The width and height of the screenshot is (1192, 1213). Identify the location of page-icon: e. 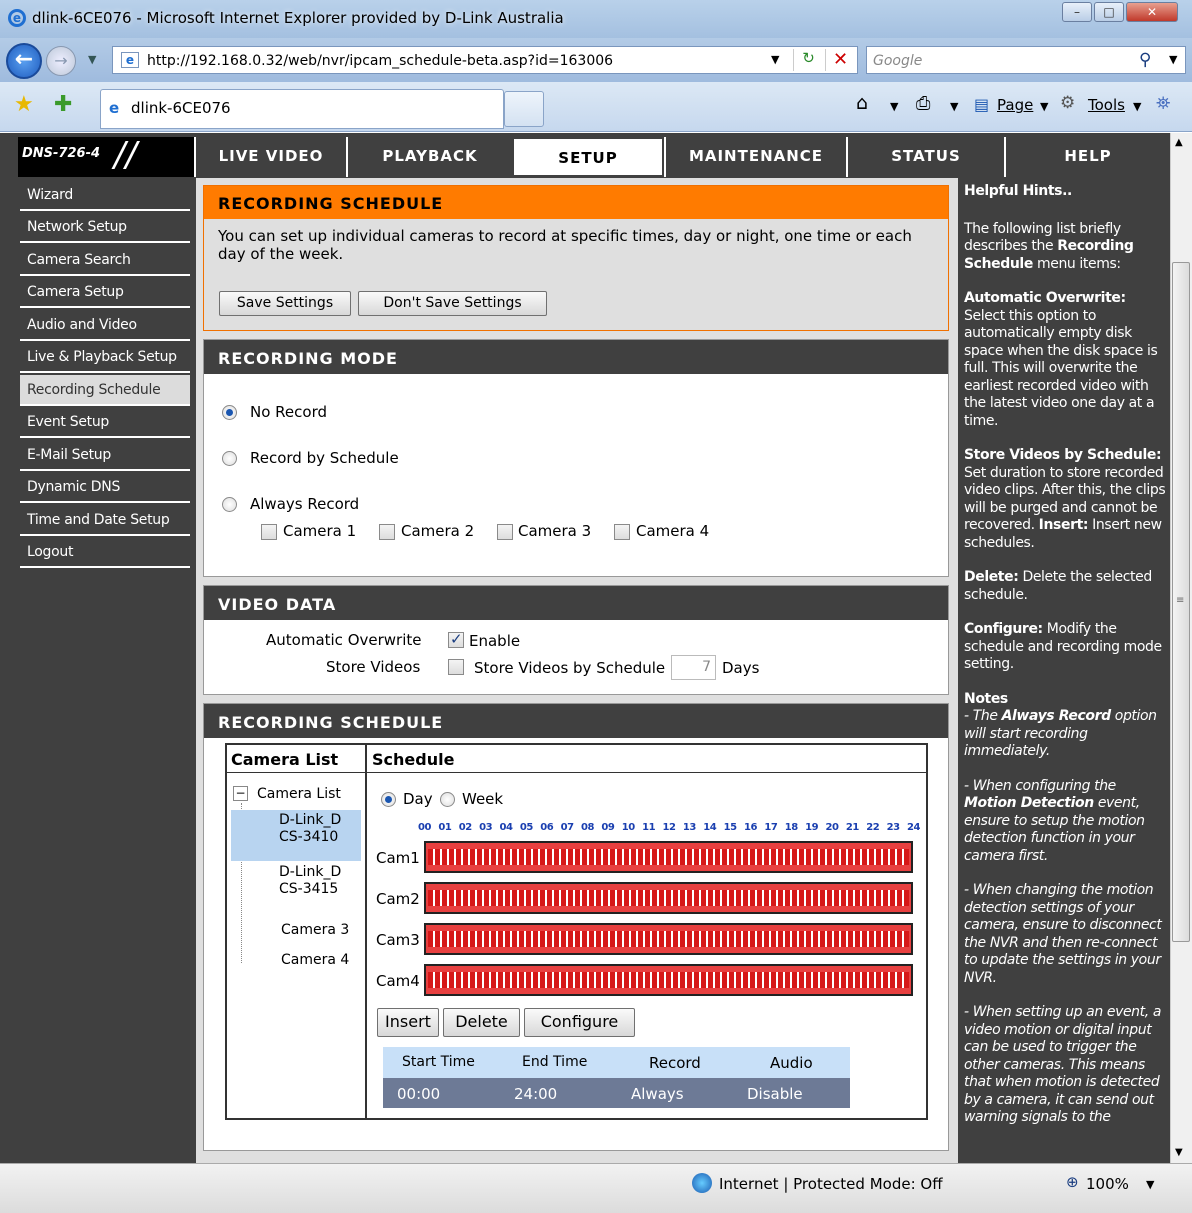
(130, 60).